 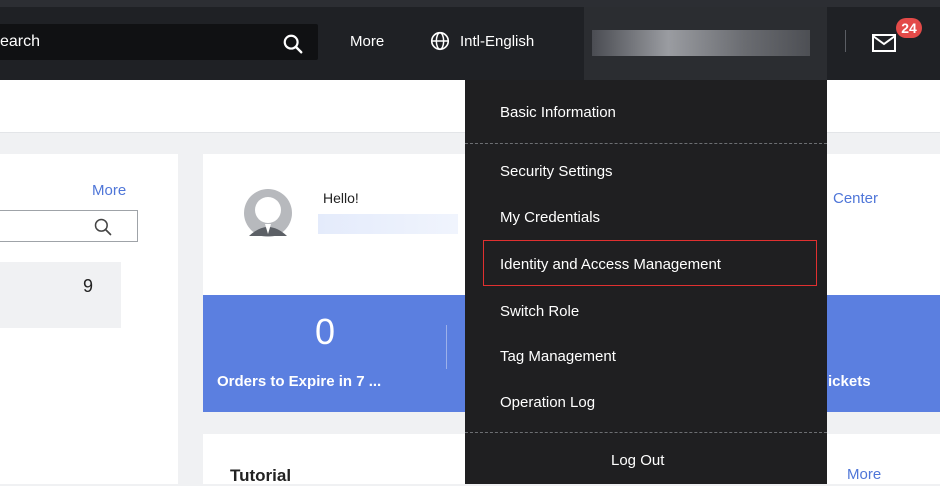 What do you see at coordinates (909, 28) in the screenshot?
I see `notification-badge: 24` at bounding box center [909, 28].